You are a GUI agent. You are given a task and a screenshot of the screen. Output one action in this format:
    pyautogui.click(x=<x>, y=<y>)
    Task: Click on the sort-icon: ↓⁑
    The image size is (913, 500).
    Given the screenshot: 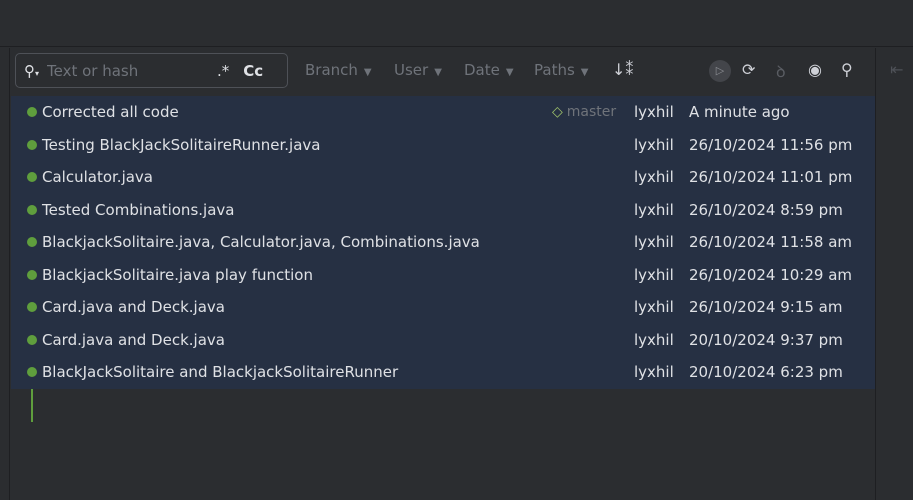 What is the action you would take?
    pyautogui.click(x=622, y=69)
    